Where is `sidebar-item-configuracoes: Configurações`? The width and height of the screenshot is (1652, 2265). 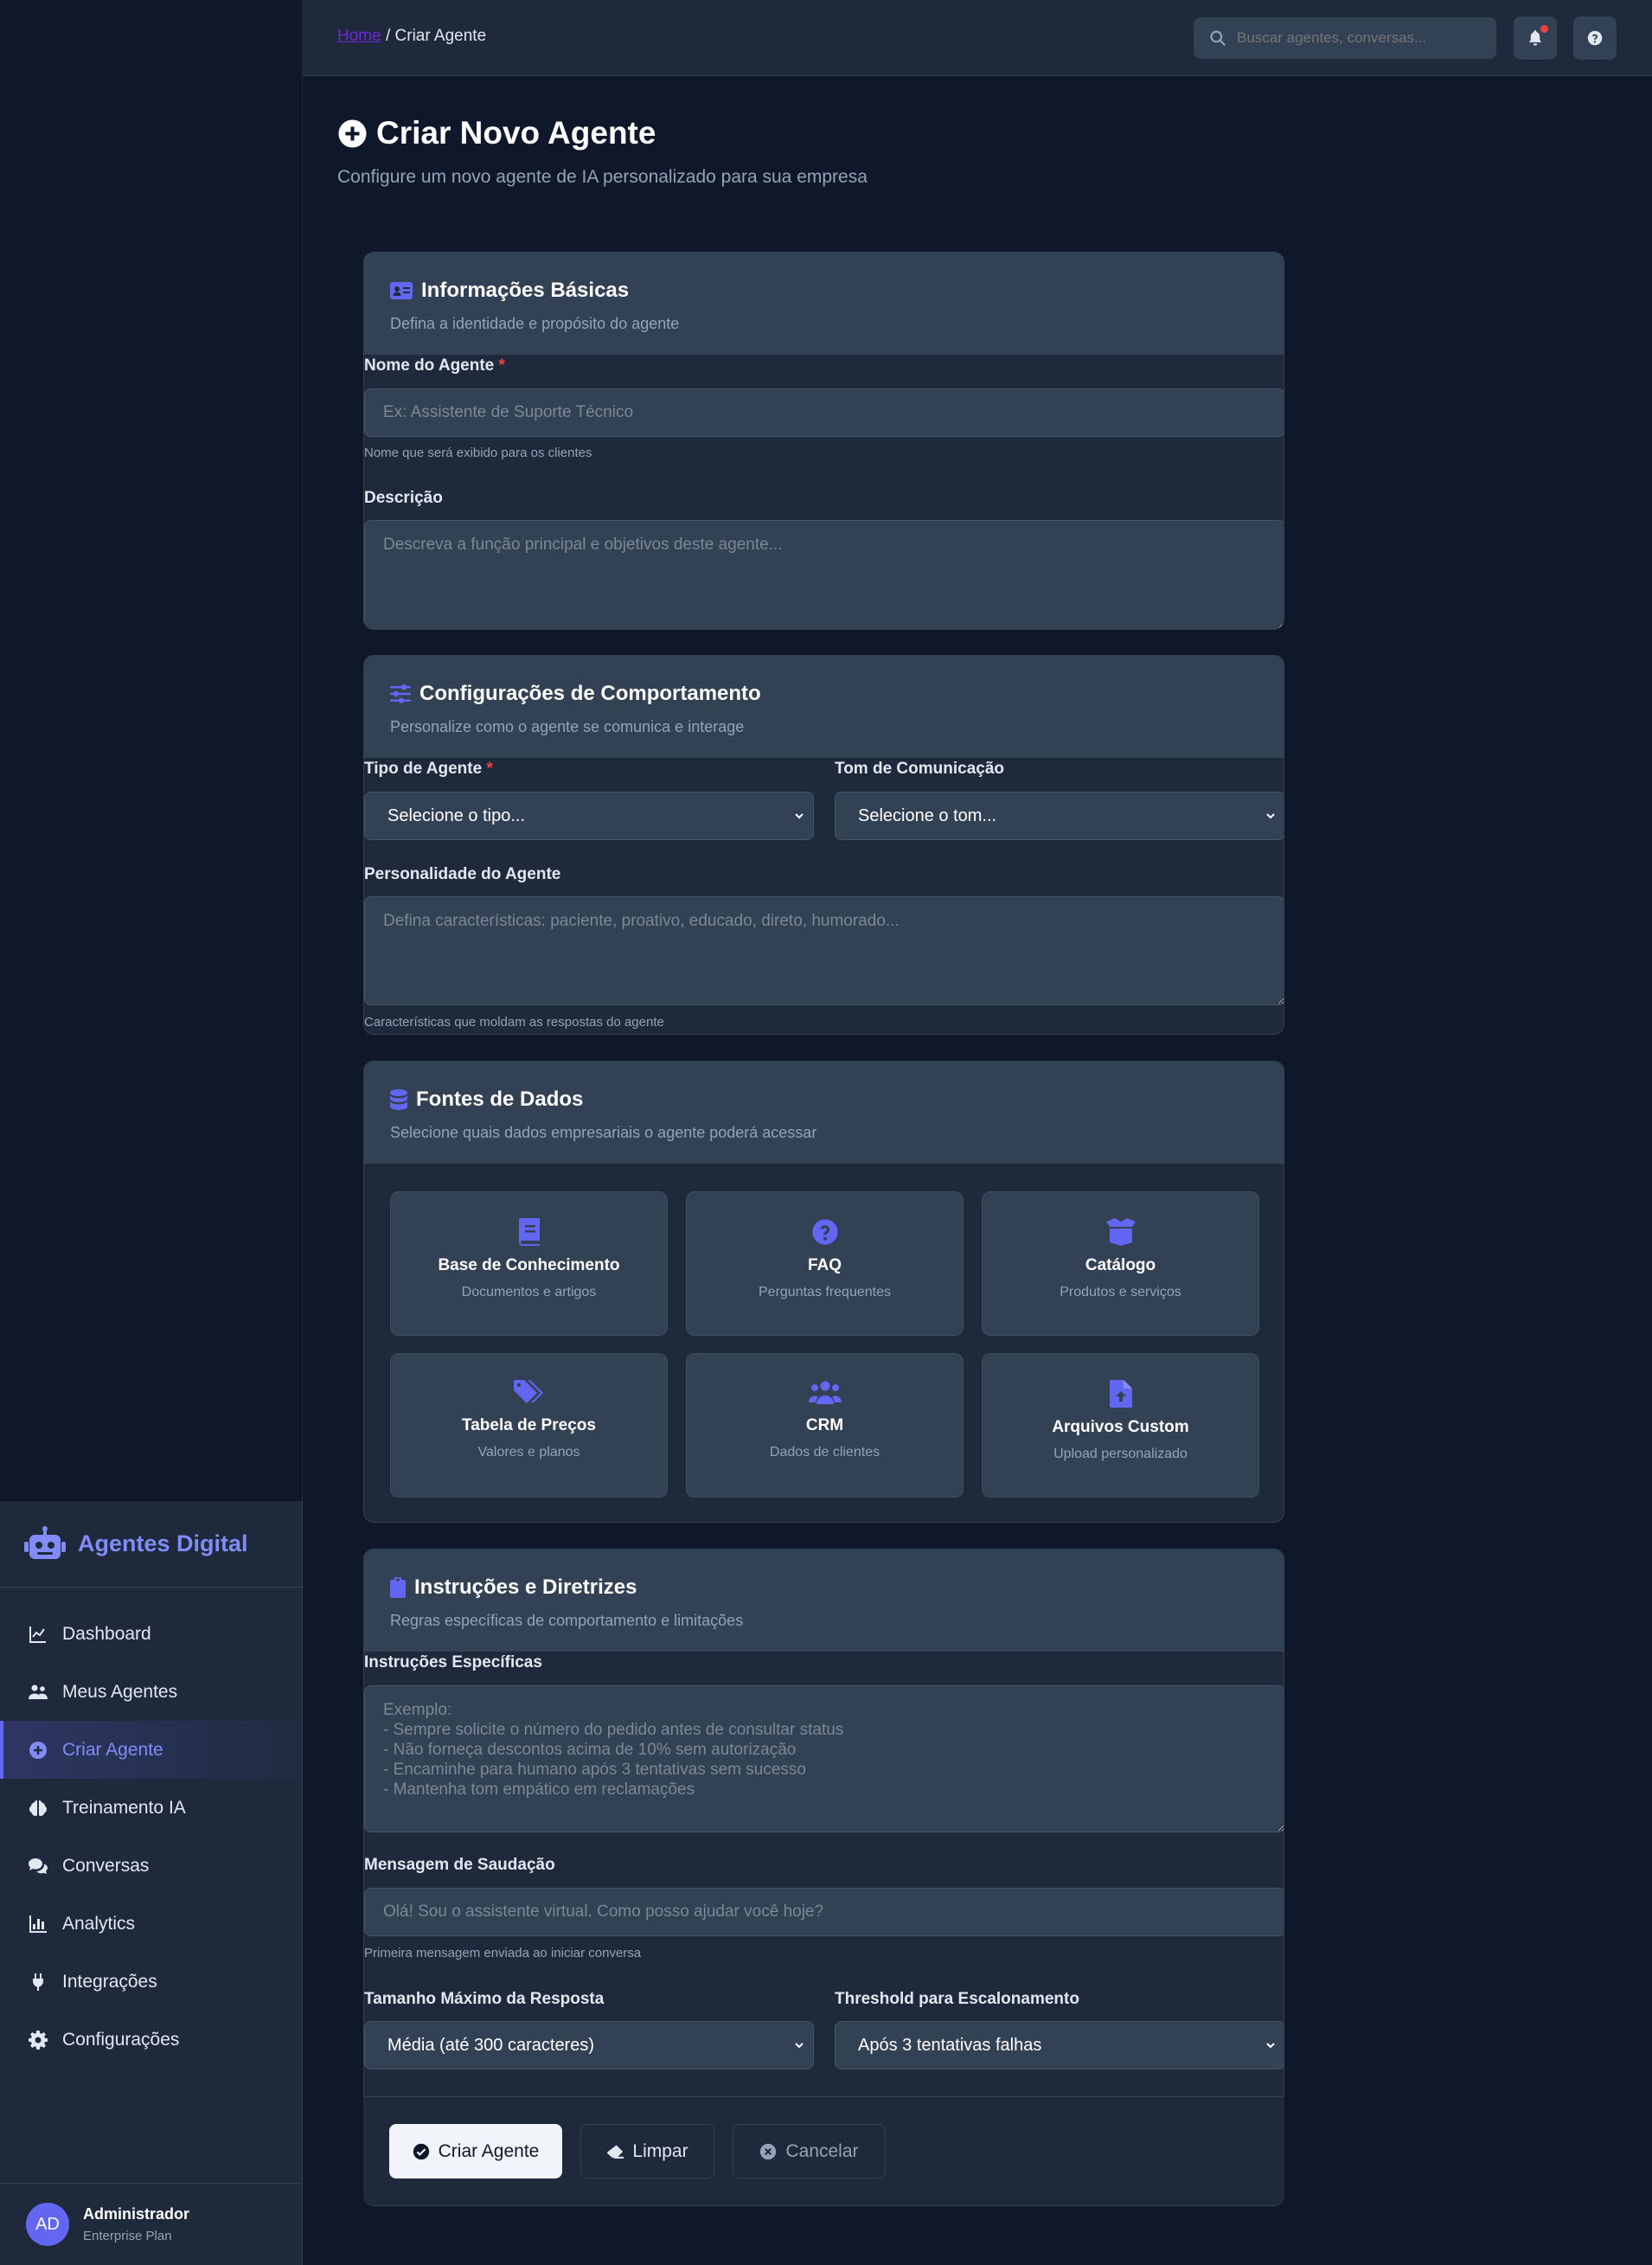 sidebar-item-configuracoes: Configurações is located at coordinates (151, 2040).